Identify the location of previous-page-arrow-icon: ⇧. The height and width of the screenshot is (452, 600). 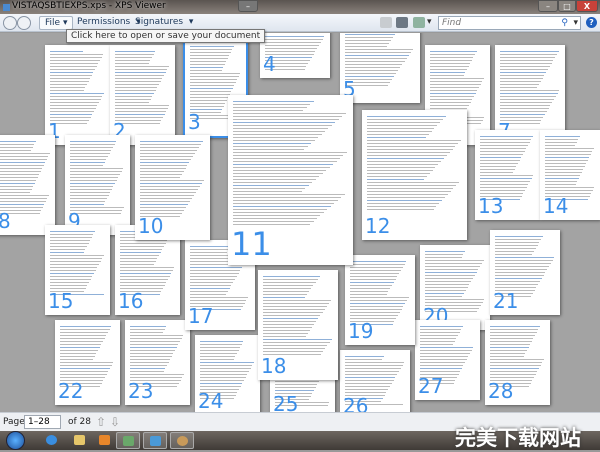
(101, 422).